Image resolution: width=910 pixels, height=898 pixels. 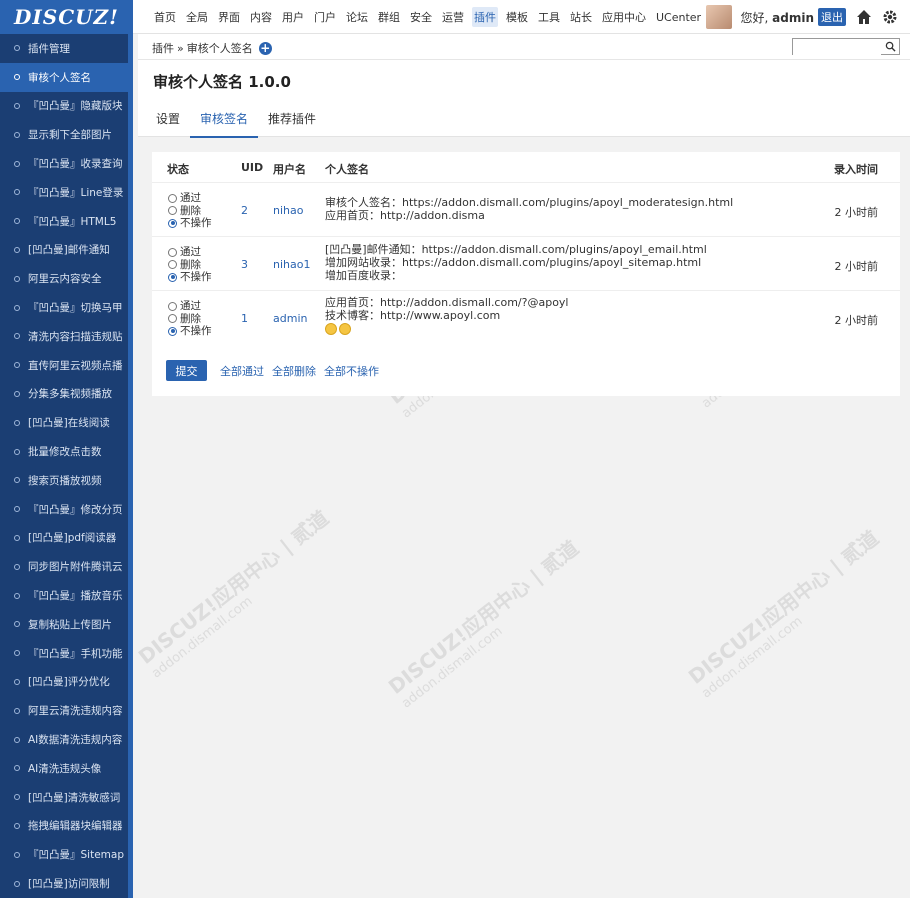 I want to click on sidebar-item: 清洗内容扫描违规贴, so click(x=64, y=336).